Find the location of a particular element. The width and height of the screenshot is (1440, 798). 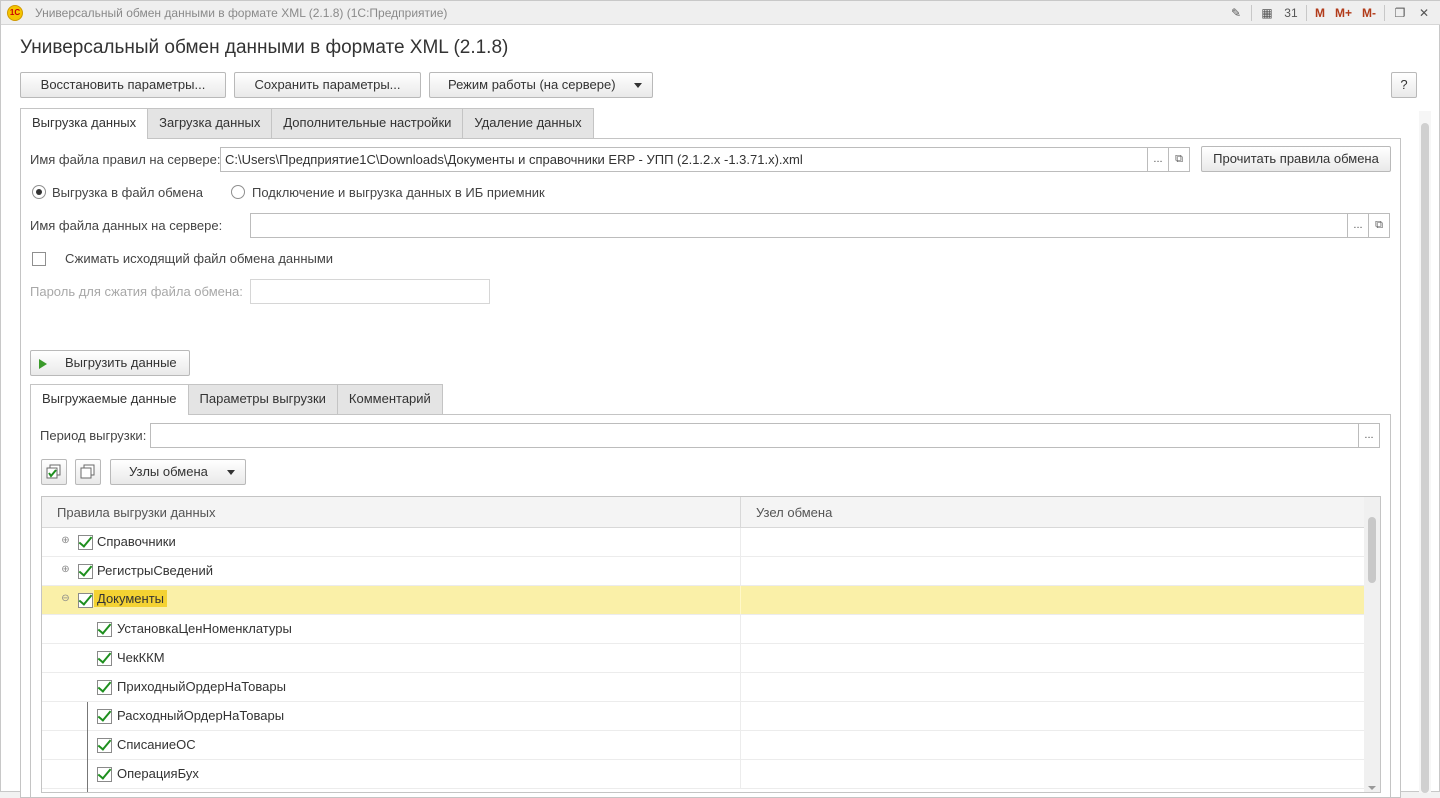

rules-file-label: Имя файла правил на сервере: is located at coordinates (125, 159).